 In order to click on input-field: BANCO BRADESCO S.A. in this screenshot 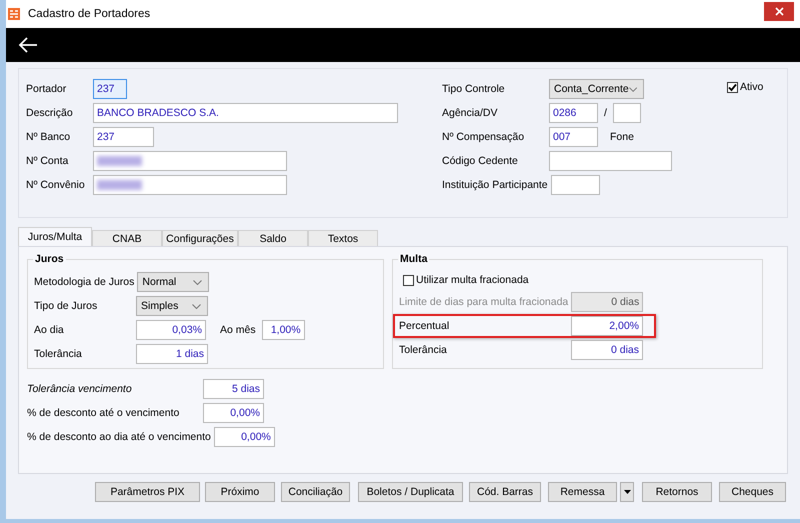, I will do `click(245, 113)`.